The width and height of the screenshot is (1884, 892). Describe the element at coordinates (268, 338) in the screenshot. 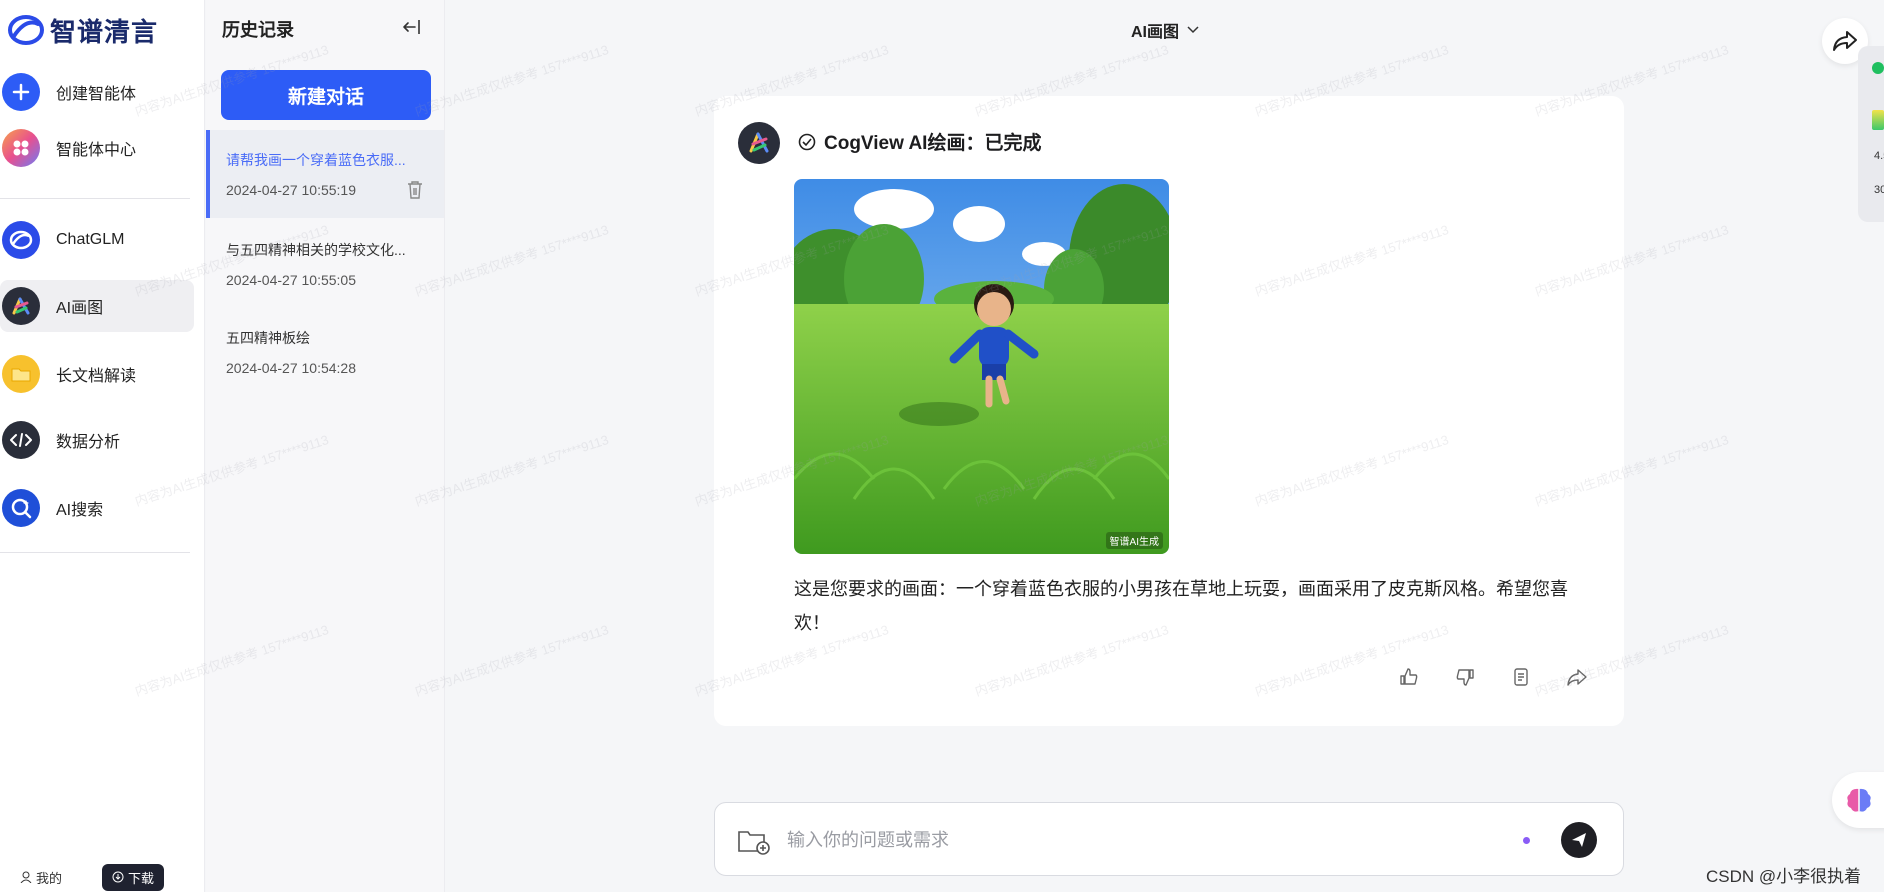

I see `history-item-title: 五四精神板绘` at that location.